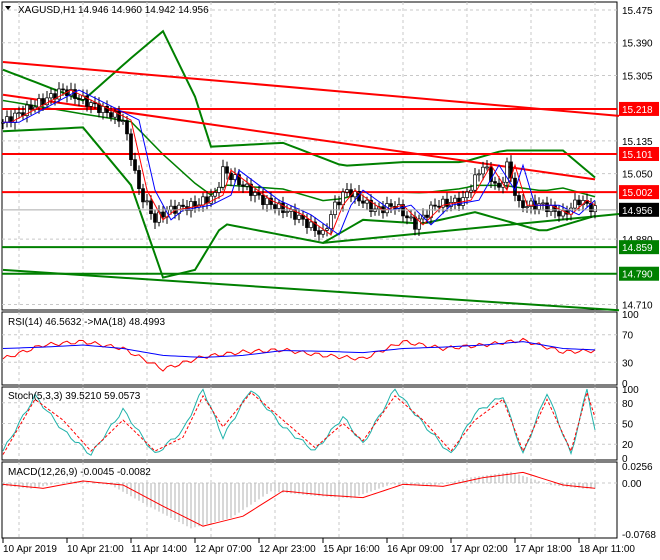 This screenshot has width=660, height=560. Describe the element at coordinates (628, 336) in the screenshot. I see `indicator-tick-label: 70` at that location.